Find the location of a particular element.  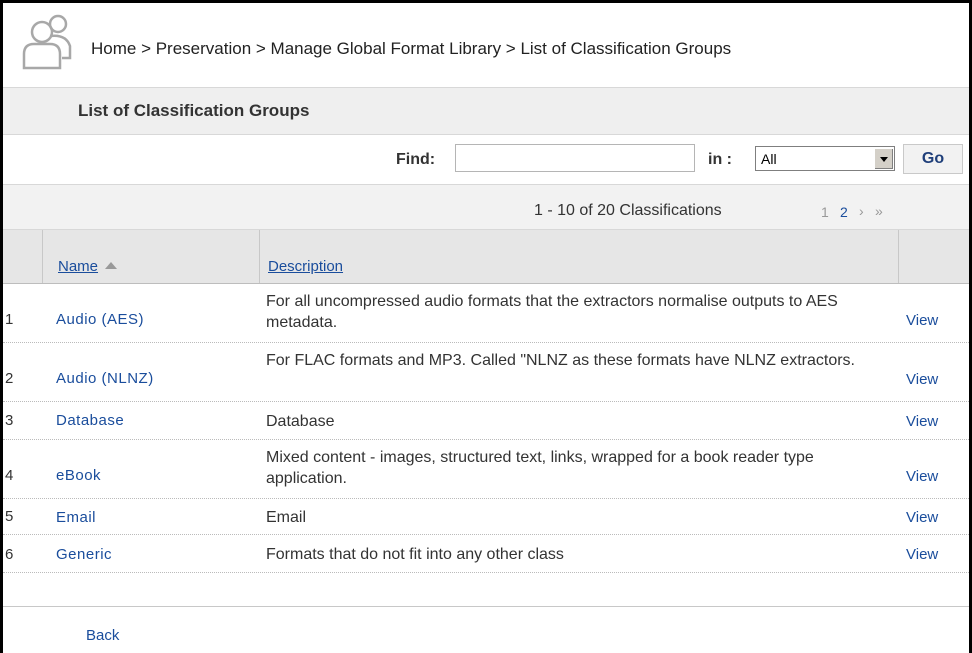

pagination-summary: 1 - 10 of 20 Classifications is located at coordinates (628, 210).